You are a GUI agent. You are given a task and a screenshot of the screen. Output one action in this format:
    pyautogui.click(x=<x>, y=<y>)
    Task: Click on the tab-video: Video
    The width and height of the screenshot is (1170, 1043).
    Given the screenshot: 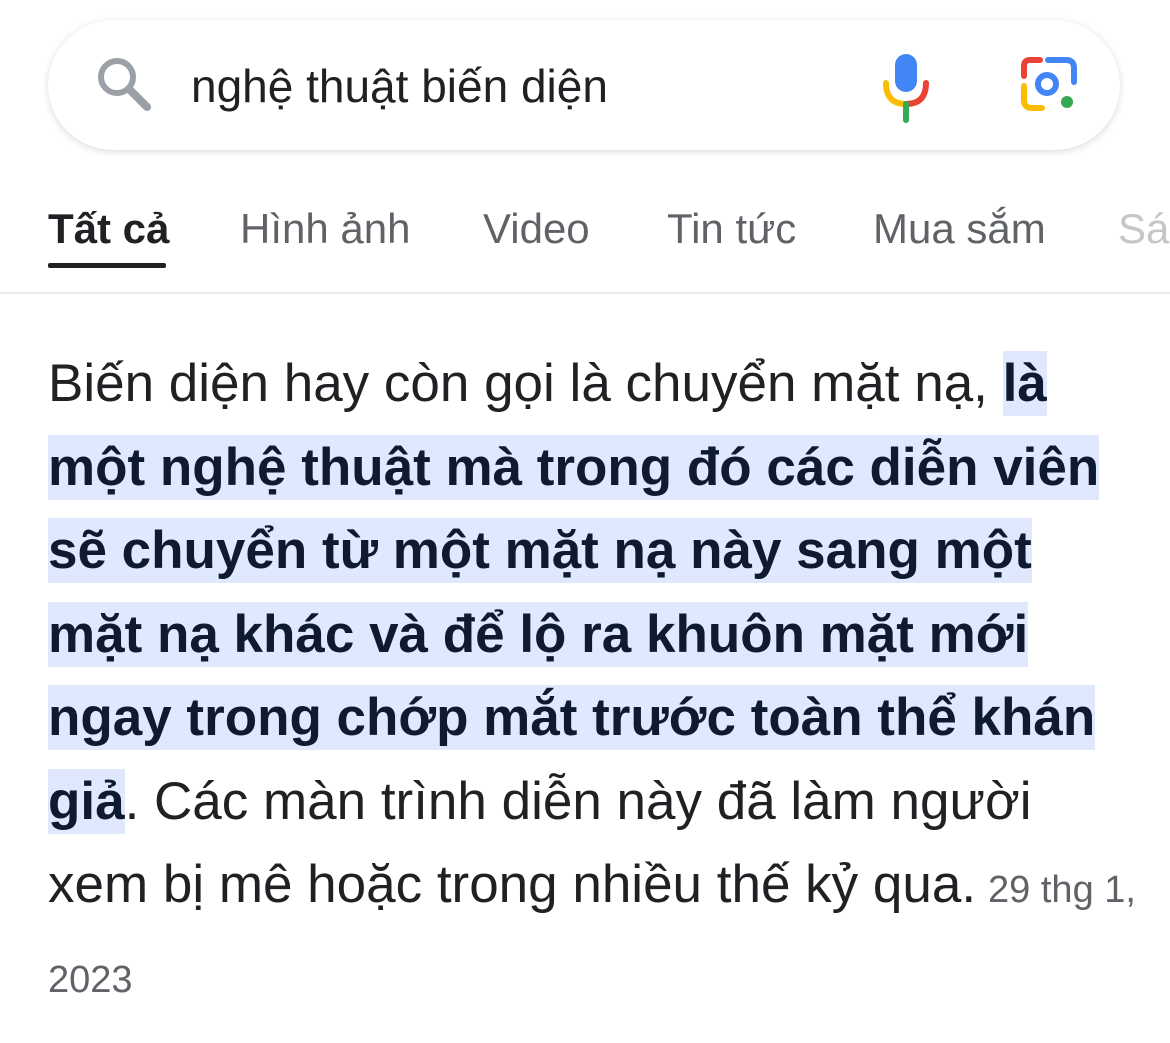 What is the action you would take?
    pyautogui.click(x=536, y=229)
    